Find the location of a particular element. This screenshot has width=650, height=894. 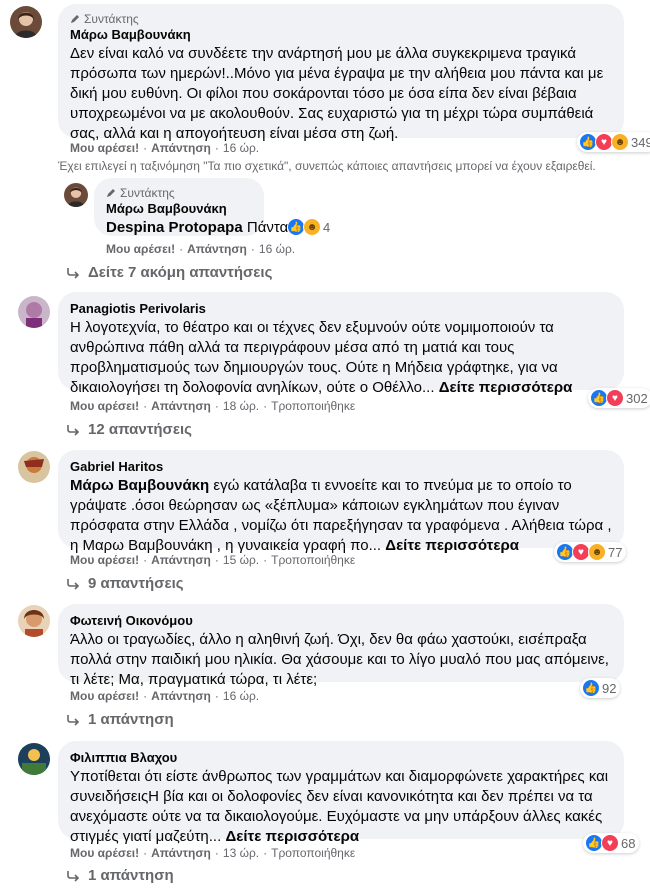

comment-author-name: Φωτεινή Οικονόμου is located at coordinates (341, 621).